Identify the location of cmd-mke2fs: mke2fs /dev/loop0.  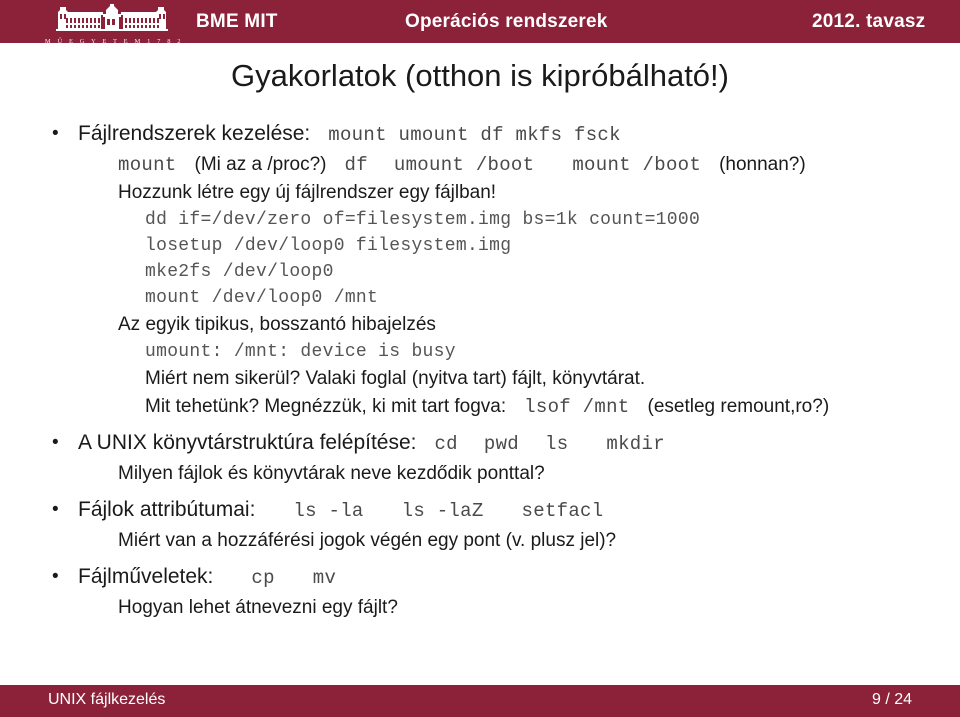
(239, 272).